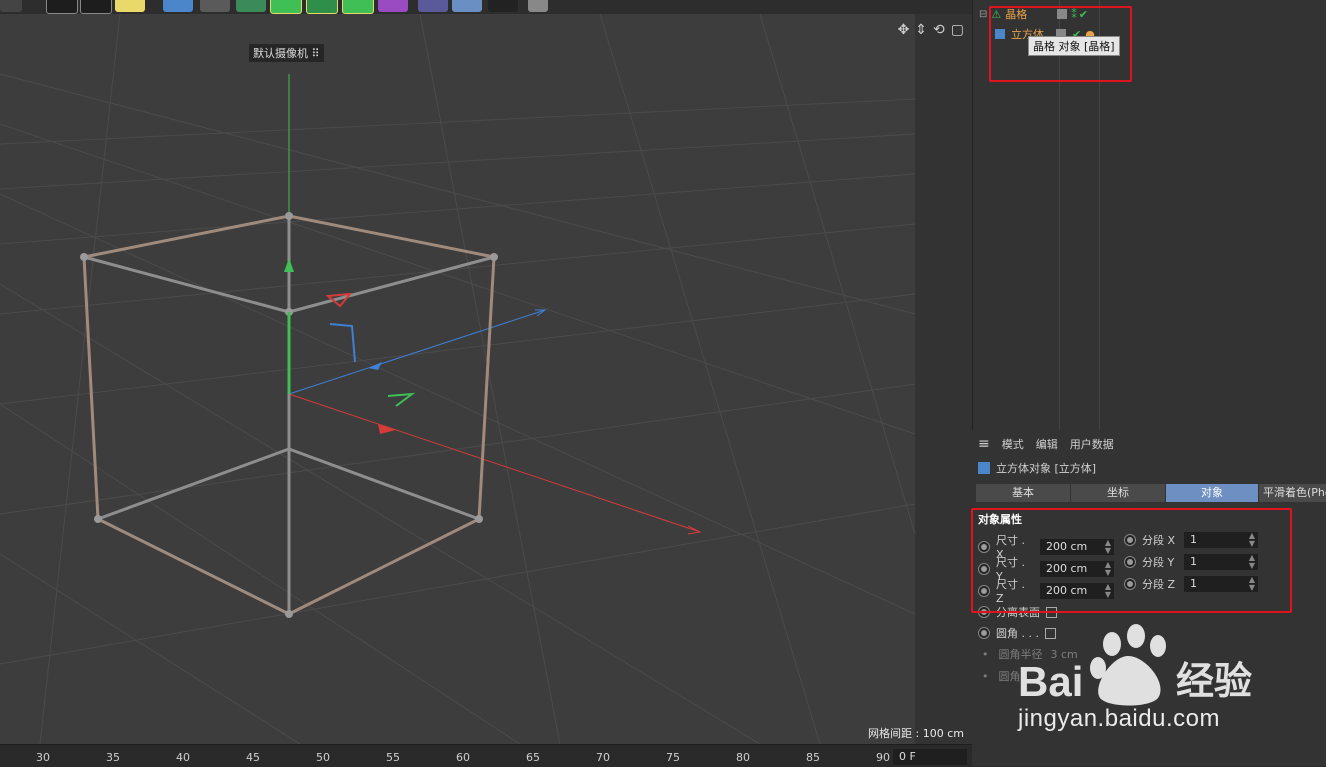 The width and height of the screenshot is (1326, 767). I want to click on rotation-handle-z, so click(342, 343).